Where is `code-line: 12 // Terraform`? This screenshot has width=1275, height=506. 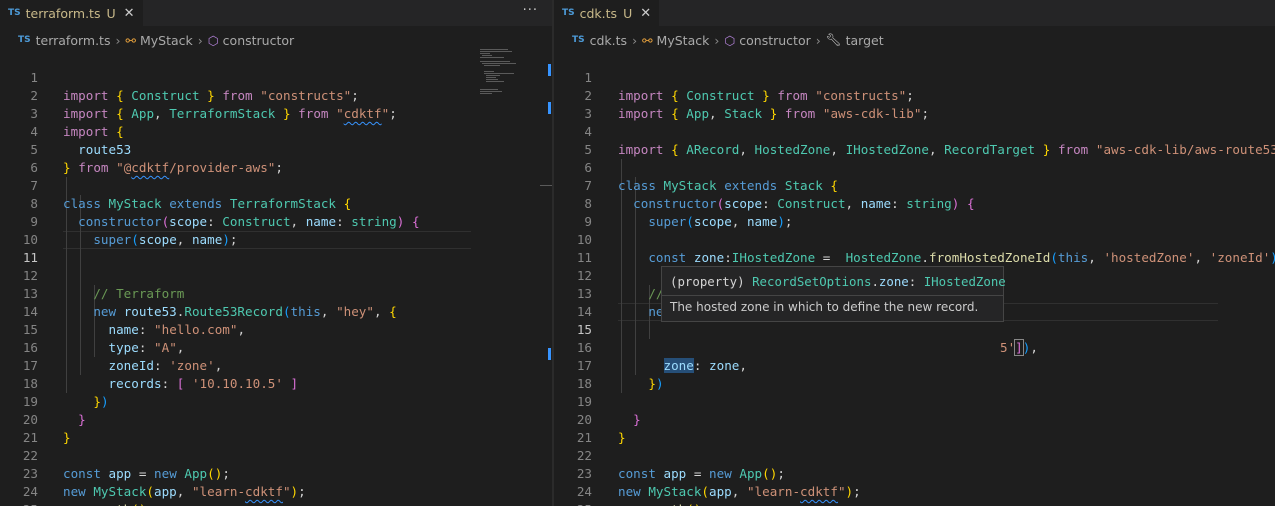
code-line: 12 // Terraform is located at coordinates (276, 275).